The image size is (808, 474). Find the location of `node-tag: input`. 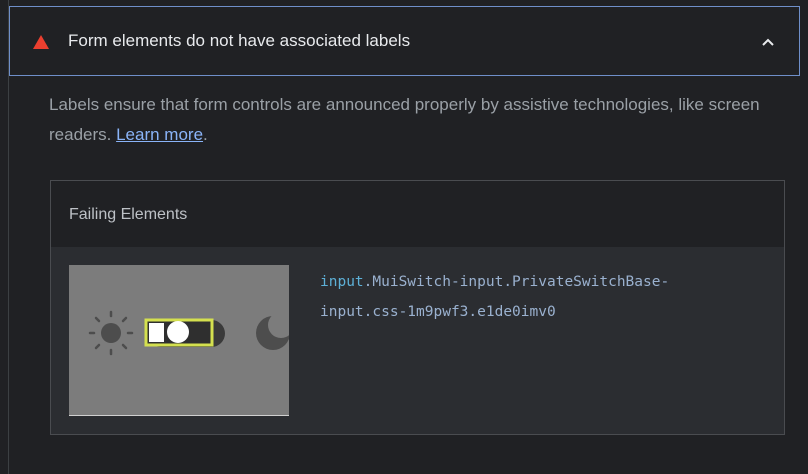

node-tag: input is located at coordinates (342, 282).